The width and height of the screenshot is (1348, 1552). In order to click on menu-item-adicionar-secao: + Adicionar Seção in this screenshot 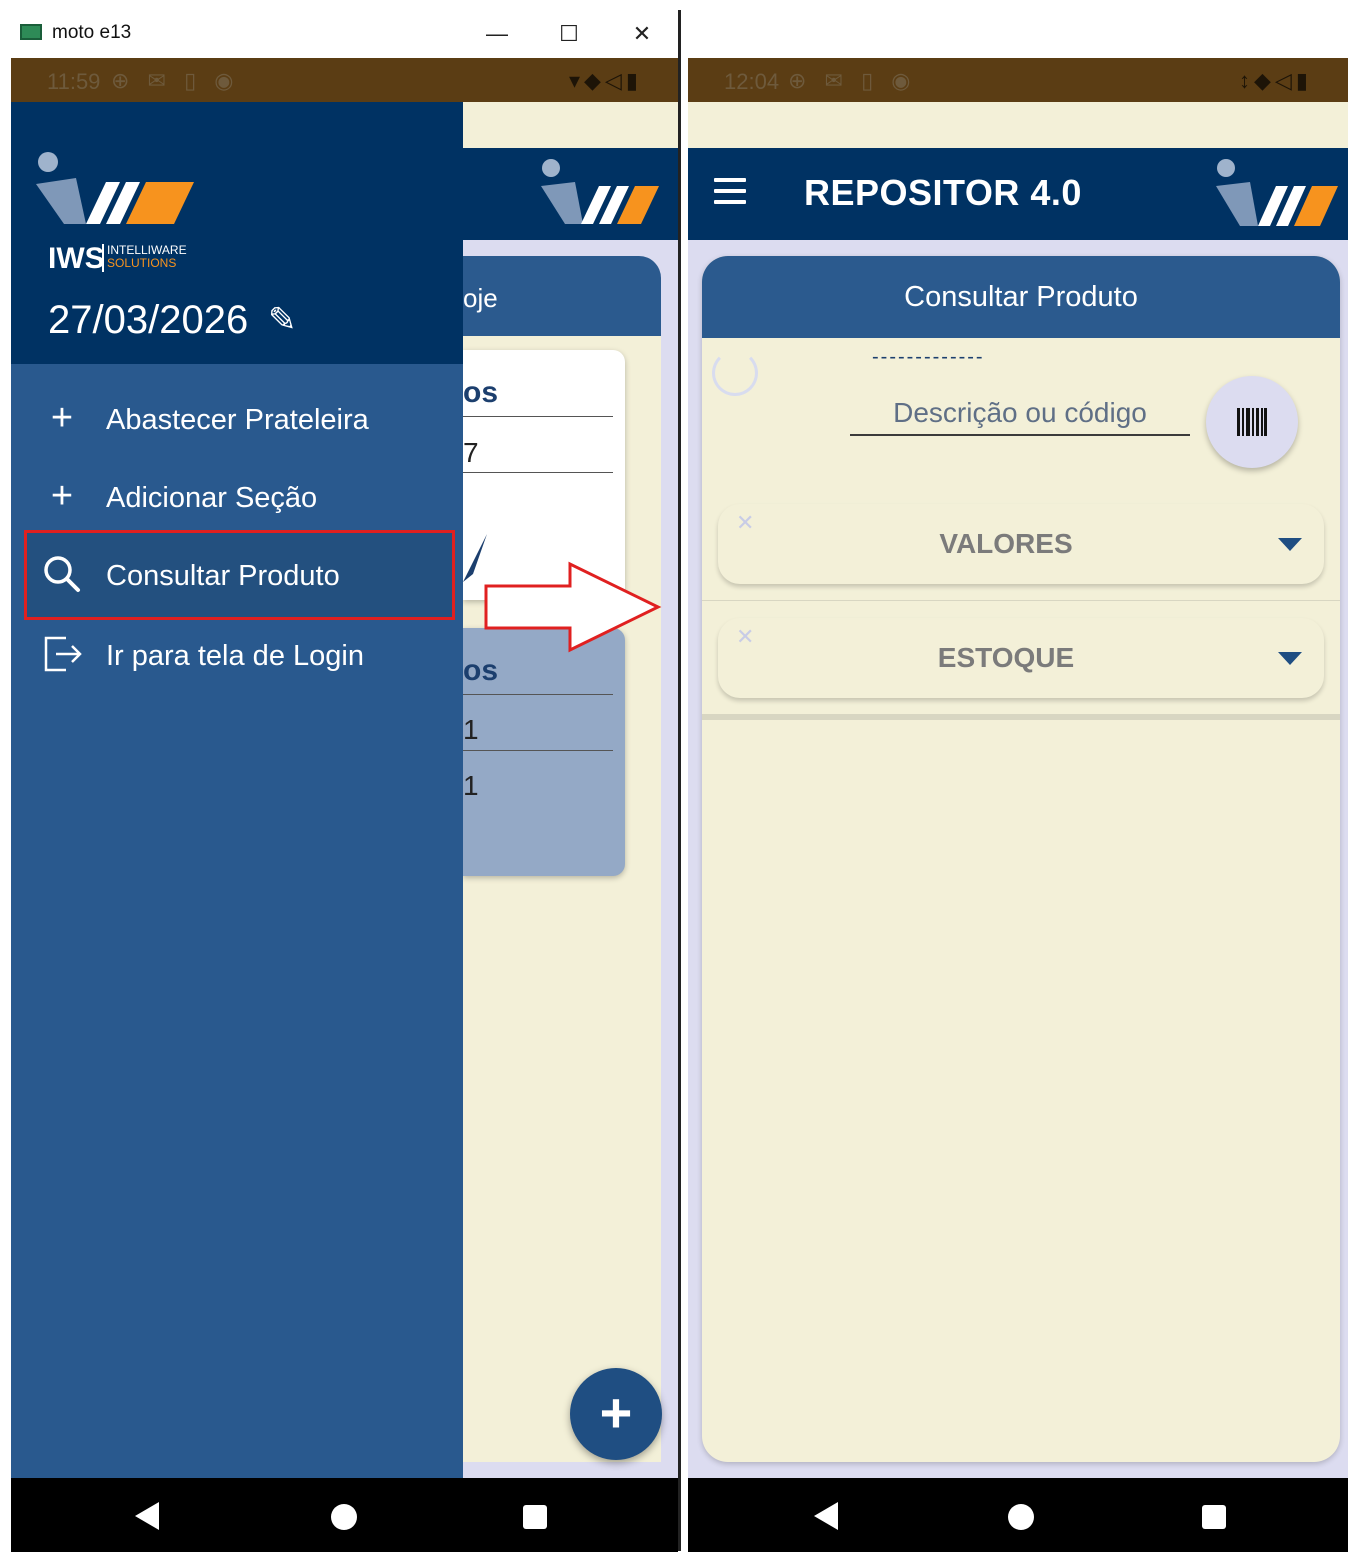, I will do `click(239, 497)`.